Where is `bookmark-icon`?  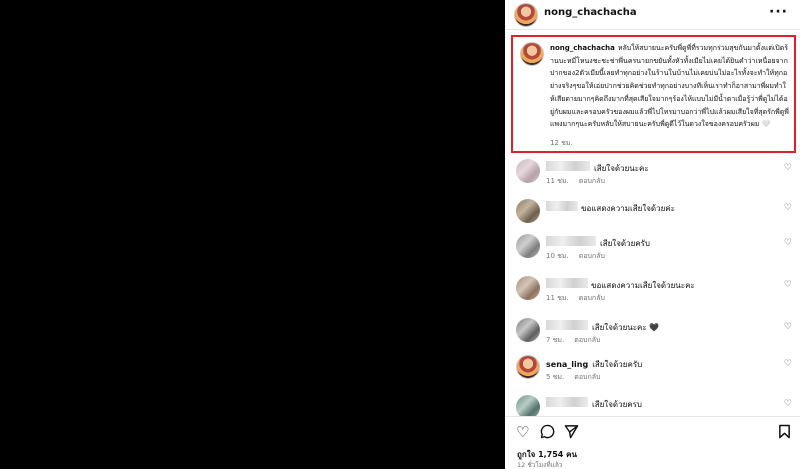 bookmark-icon is located at coordinates (784, 433).